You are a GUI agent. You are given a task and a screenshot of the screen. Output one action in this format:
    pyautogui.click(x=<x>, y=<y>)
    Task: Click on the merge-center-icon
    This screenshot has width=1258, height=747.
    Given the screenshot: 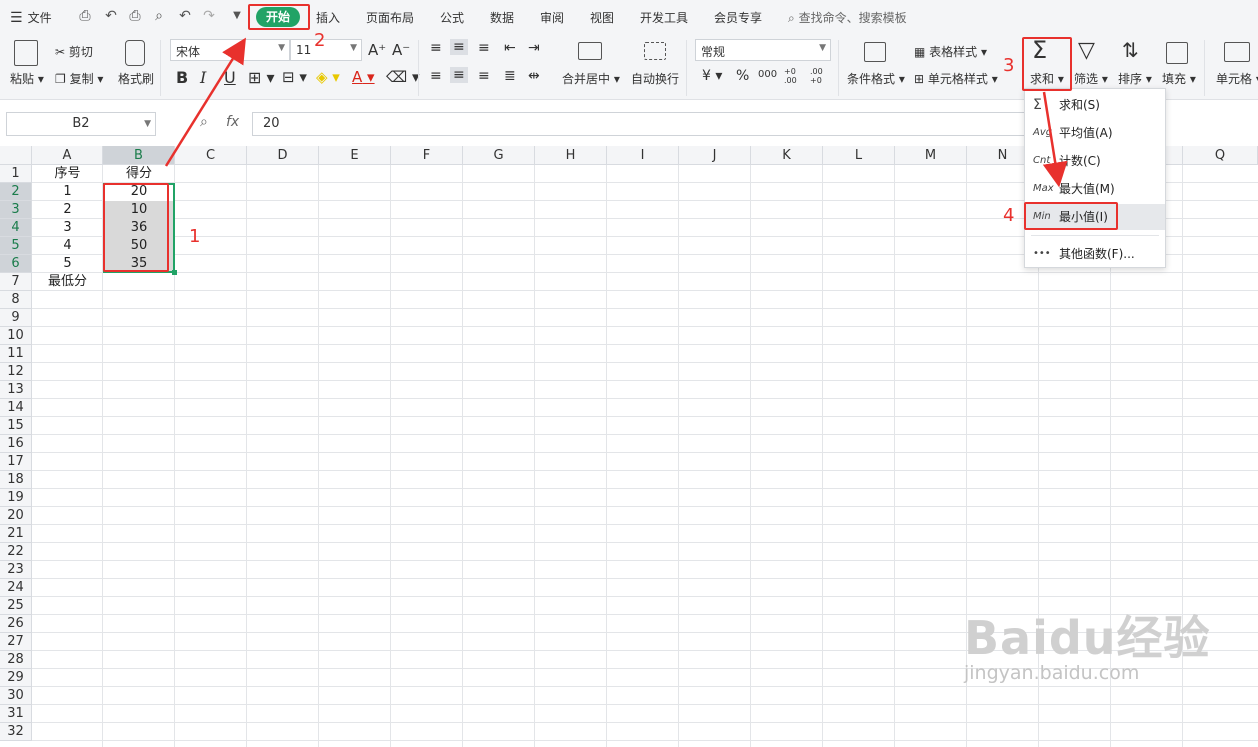 What is the action you would take?
    pyautogui.click(x=590, y=51)
    